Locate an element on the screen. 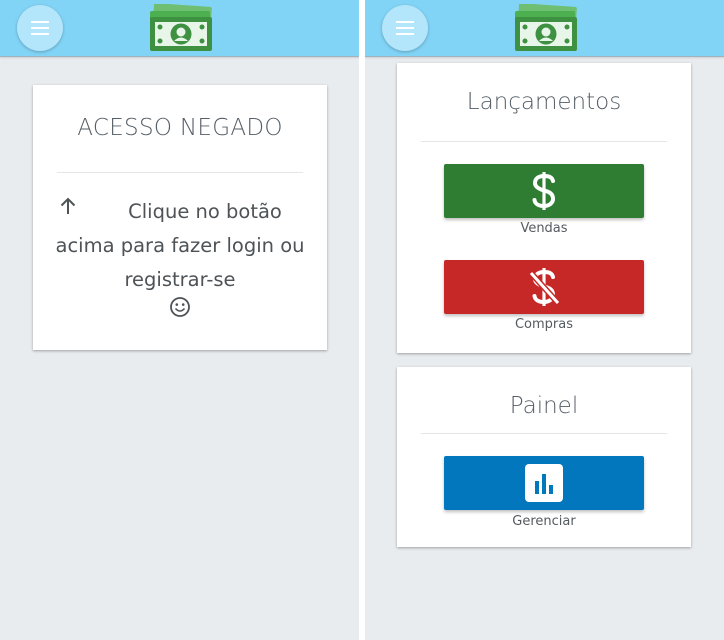  bar-chart-icon is located at coordinates (544, 483).